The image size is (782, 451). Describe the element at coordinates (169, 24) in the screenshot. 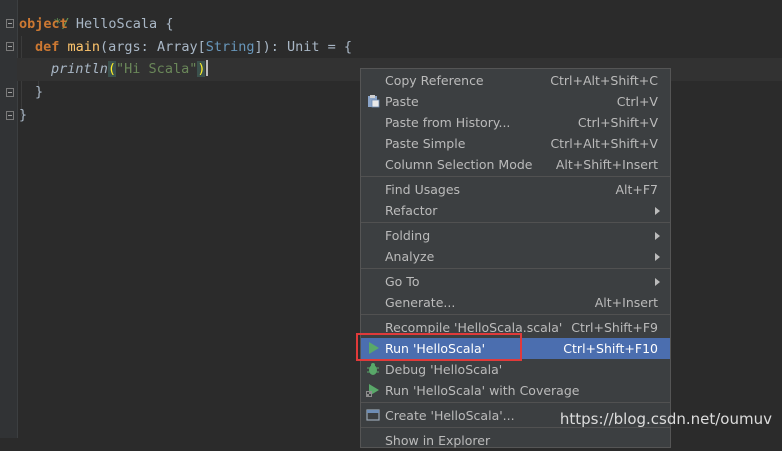

I see `brace-open: {` at that location.